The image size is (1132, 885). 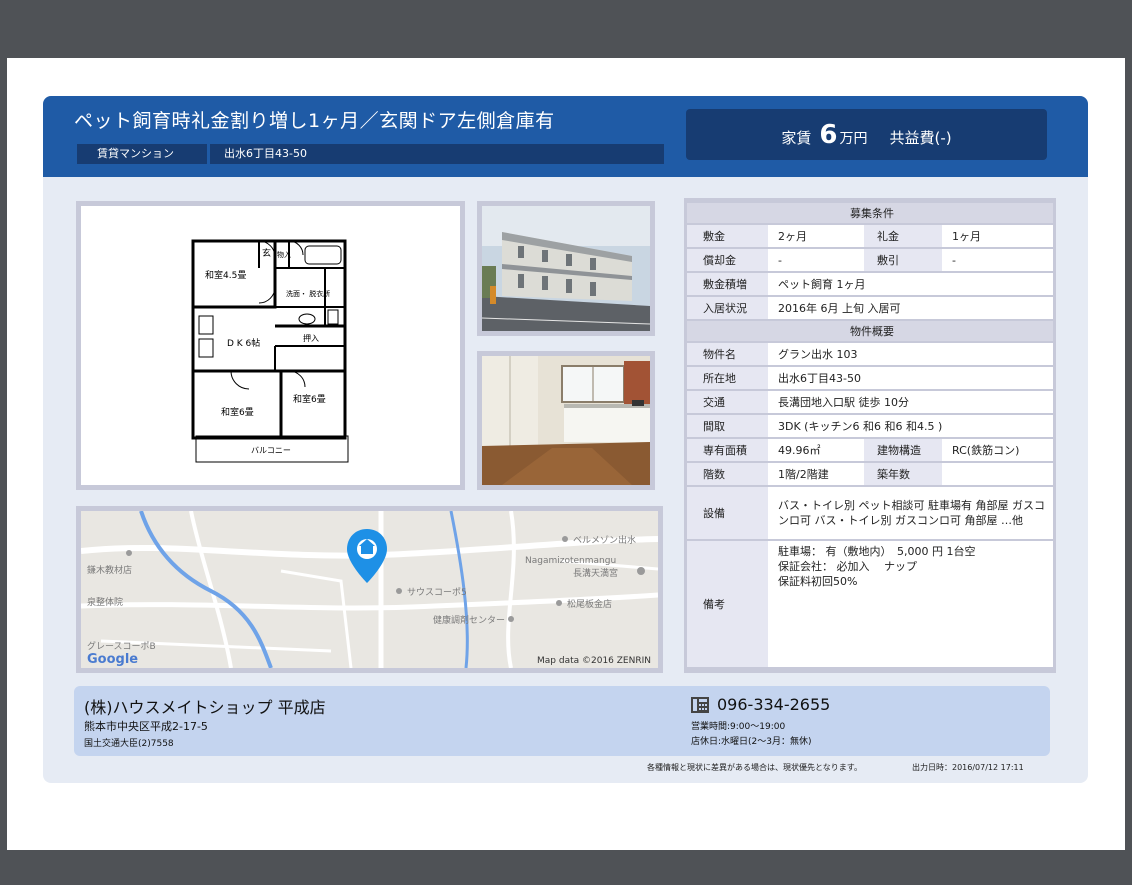 What do you see at coordinates (997, 260) in the screenshot?
I see `deduction-value: -` at bounding box center [997, 260].